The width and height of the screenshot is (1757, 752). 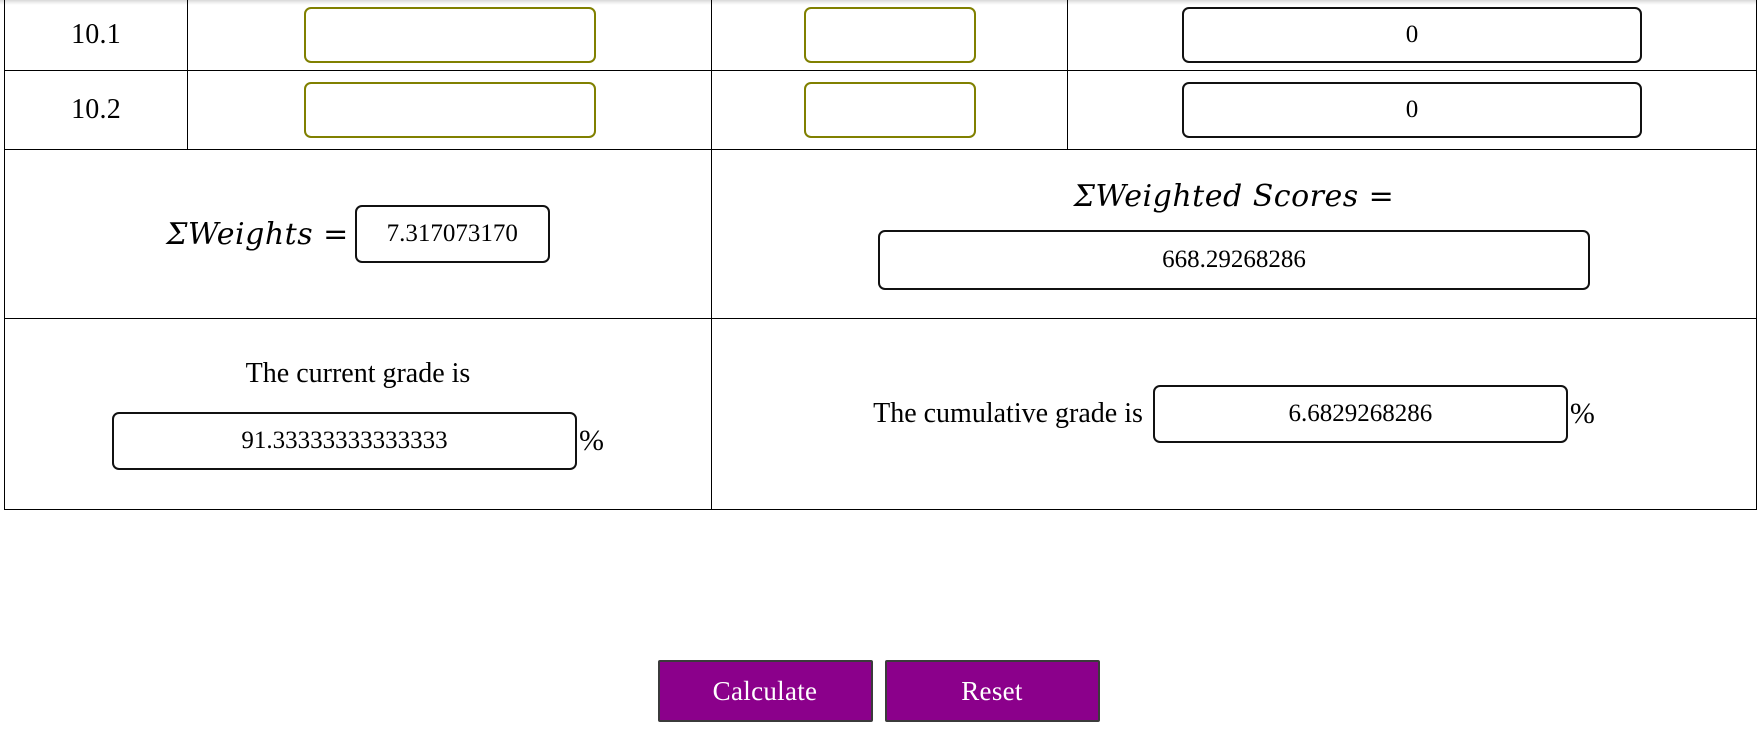 I want to click on current-grade-label: The current grade is, so click(x=358, y=373).